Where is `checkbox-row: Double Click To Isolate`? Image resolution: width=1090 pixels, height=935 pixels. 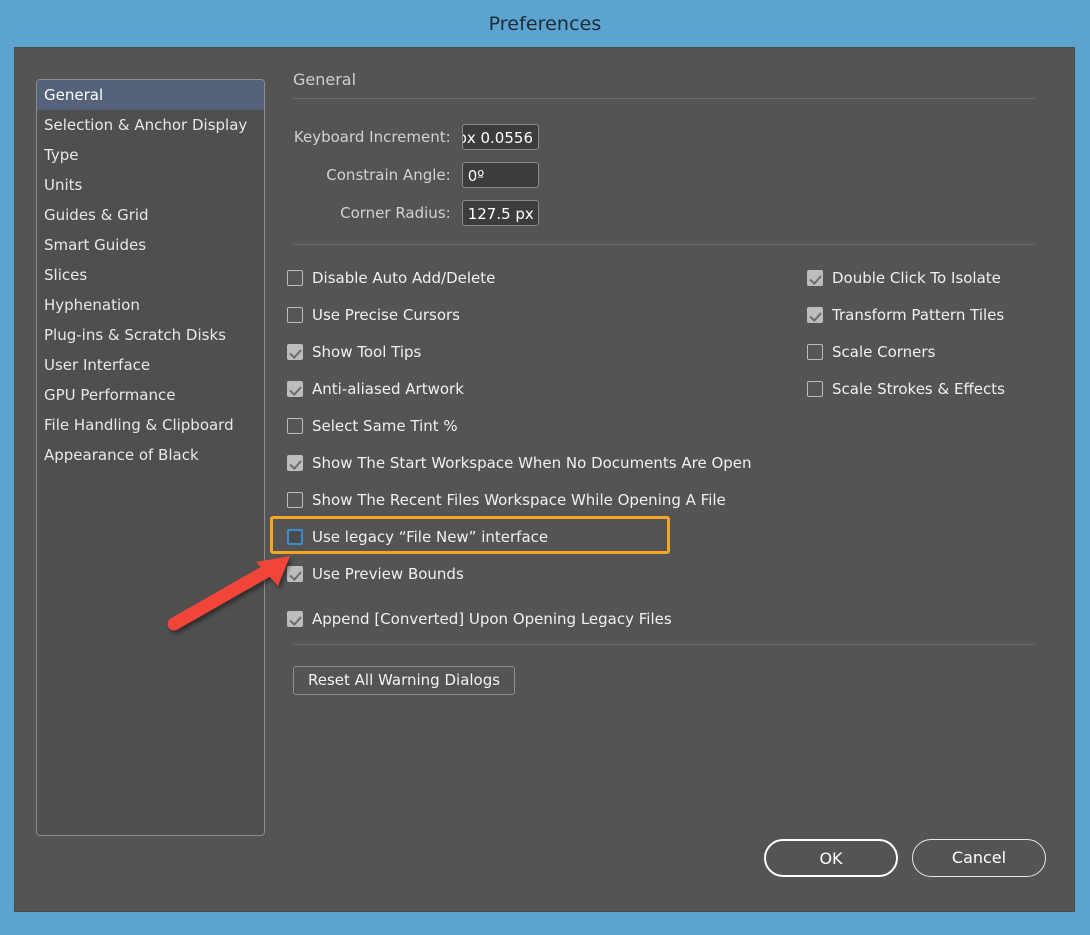 checkbox-row: Double Click To Isolate is located at coordinates (927, 277).